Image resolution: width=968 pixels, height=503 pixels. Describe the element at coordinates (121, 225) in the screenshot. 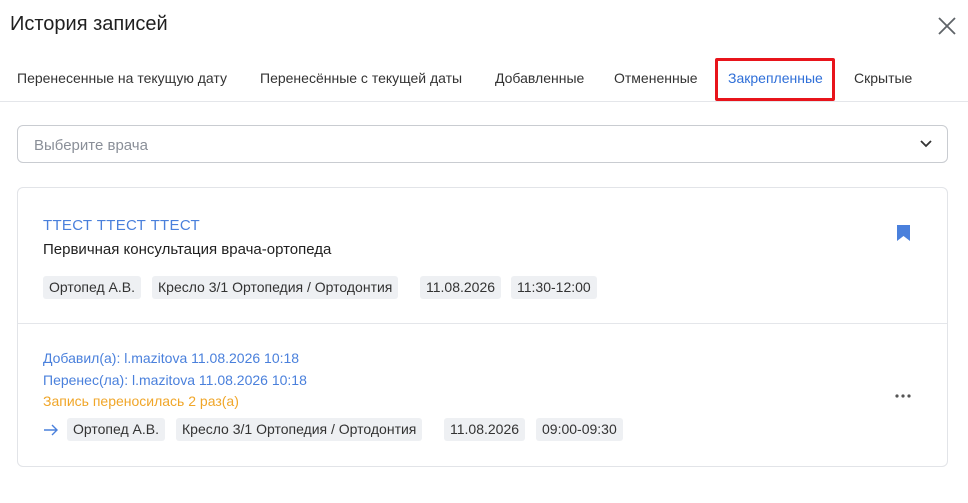

I see `patient-name-link: ТТЕСТ ТТЕСТ ТТЕСТ` at that location.